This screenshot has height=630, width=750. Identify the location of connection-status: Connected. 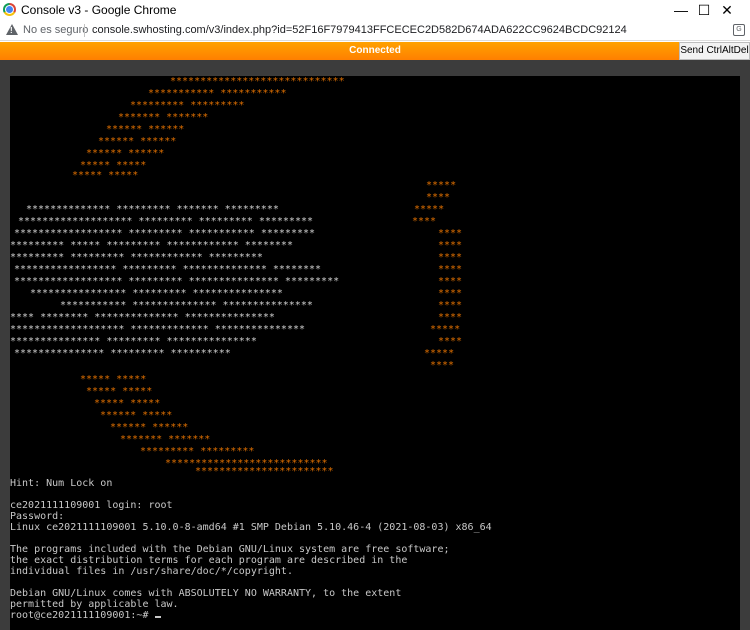
(375, 50).